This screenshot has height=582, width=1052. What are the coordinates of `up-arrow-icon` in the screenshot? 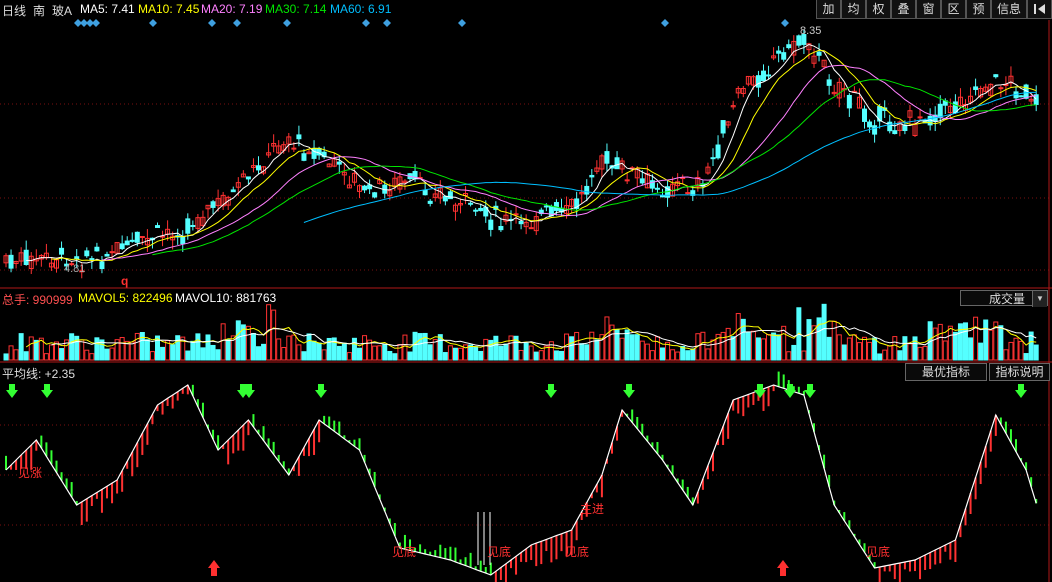 It's located at (214, 568).